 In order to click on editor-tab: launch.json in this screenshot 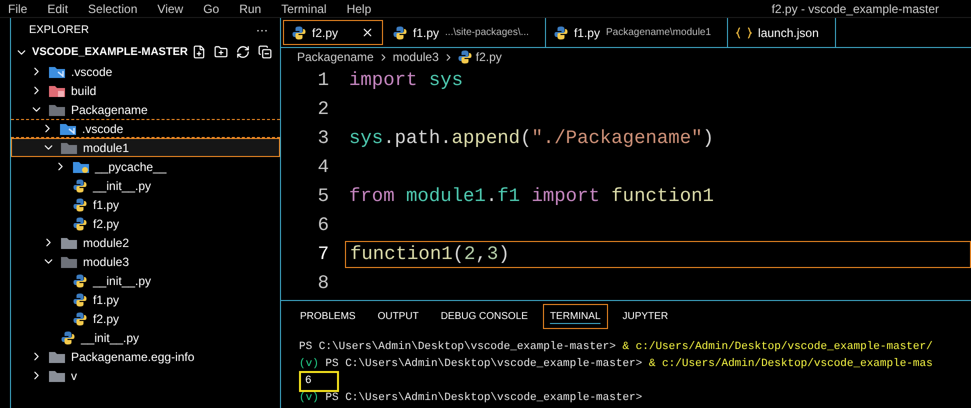, I will do `click(782, 32)`.